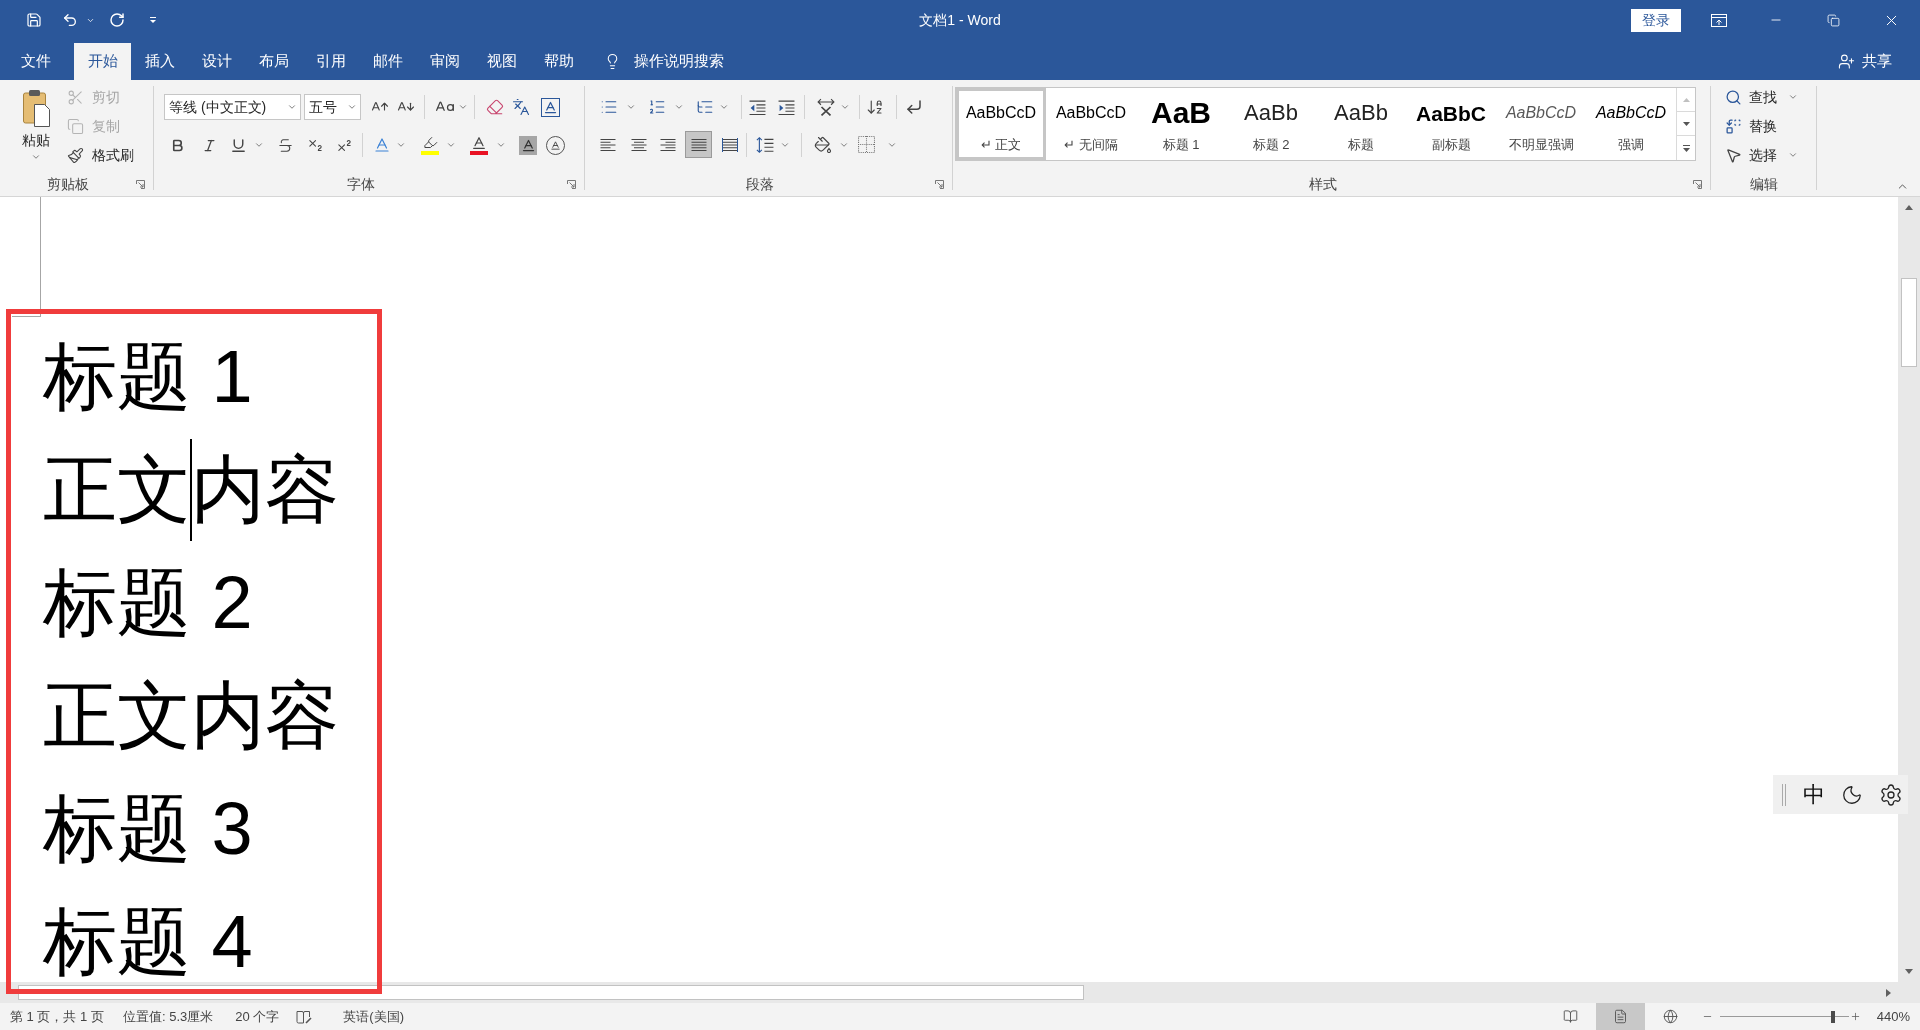 The width and height of the screenshot is (1920, 1030). Describe the element at coordinates (1846, 61) in the screenshot. I see `person-plus-icon` at that location.